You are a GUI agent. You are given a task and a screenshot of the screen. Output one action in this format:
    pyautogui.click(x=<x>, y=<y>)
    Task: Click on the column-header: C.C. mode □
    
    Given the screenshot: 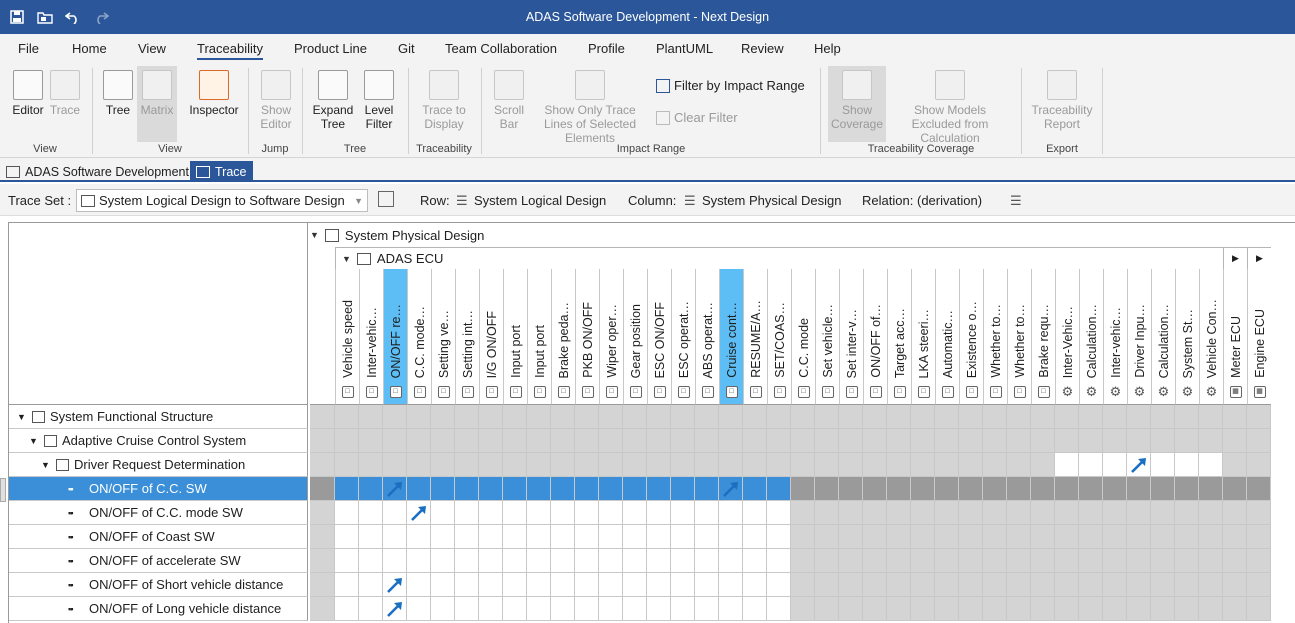 What is the action you would take?
    pyautogui.click(x=803, y=337)
    